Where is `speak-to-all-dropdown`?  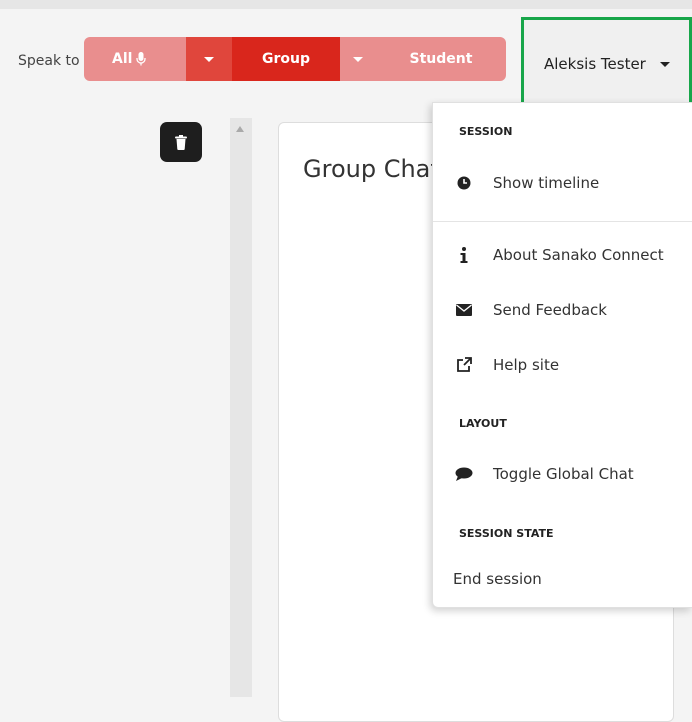
speak-to-all-dropdown is located at coordinates (209, 59).